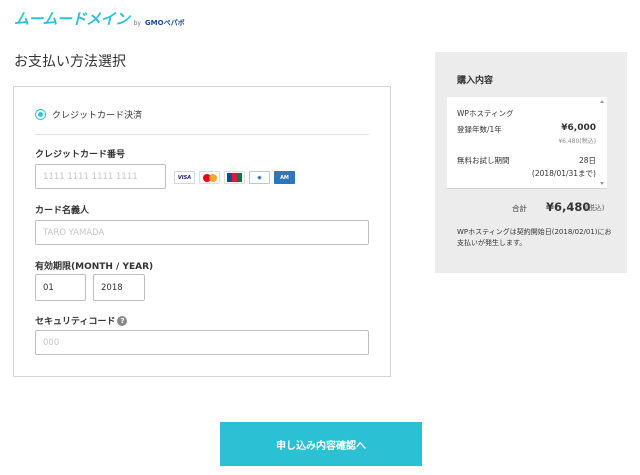 Image resolution: width=640 pixels, height=475 pixels. I want to click on summary-divider, so click(527, 188).